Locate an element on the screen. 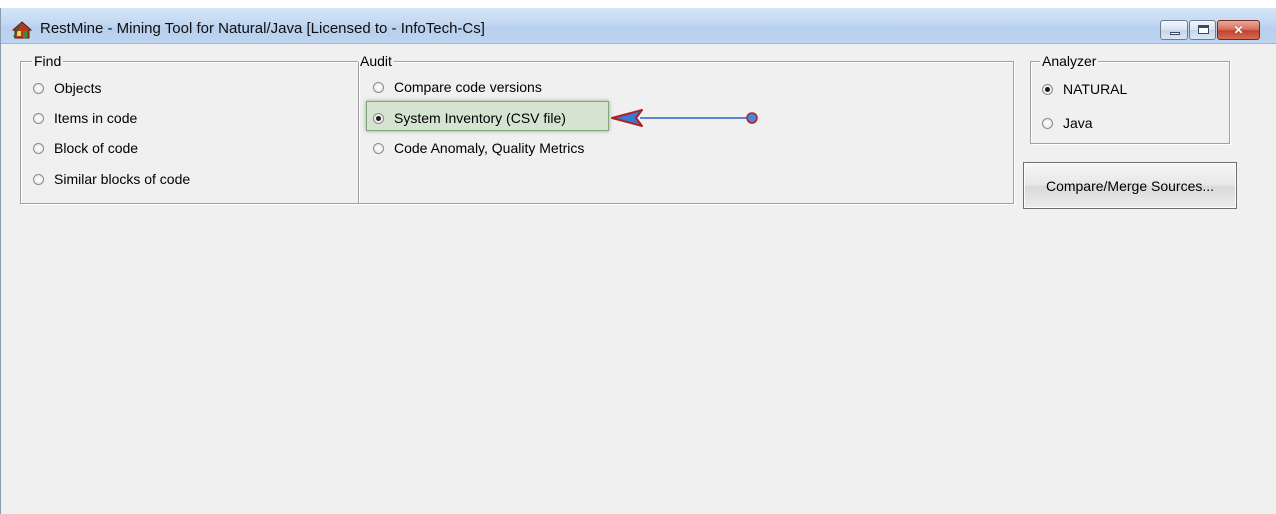  audit-group-label: Audit is located at coordinates (376, 61).